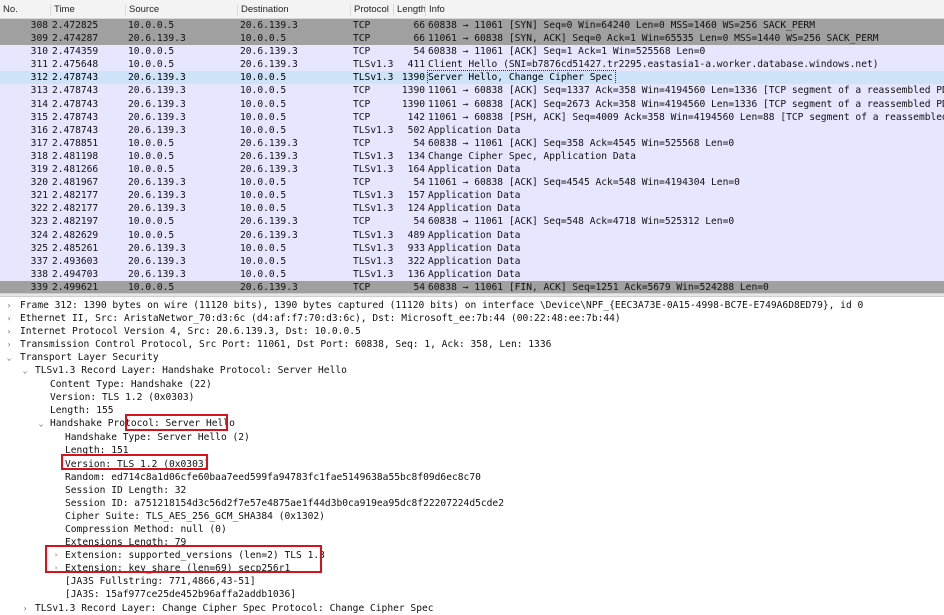  What do you see at coordinates (39, 170) in the screenshot?
I see `packet-no: 319` at bounding box center [39, 170].